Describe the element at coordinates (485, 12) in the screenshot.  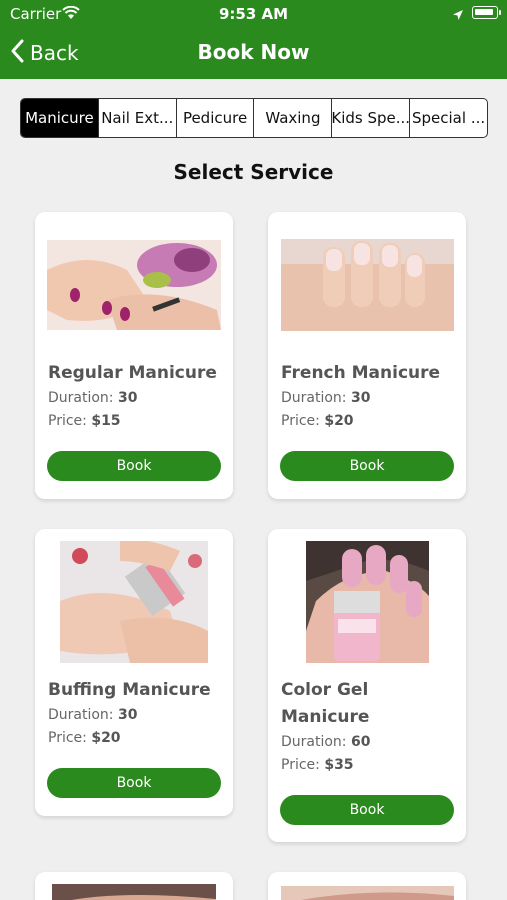
I see `battery-icon` at that location.